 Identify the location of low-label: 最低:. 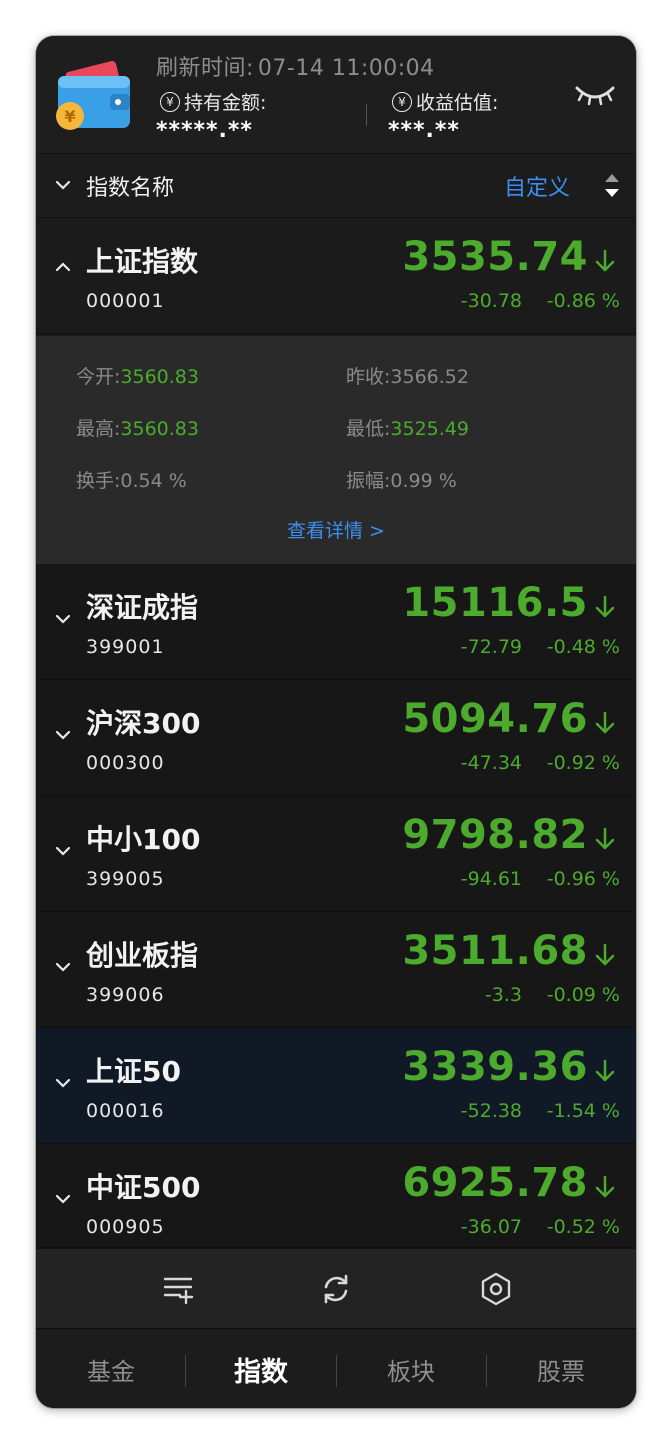
(368, 429).